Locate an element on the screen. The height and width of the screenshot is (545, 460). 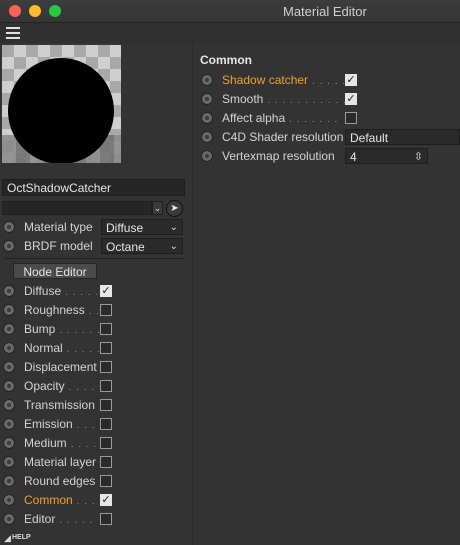
channel-radio-displacement is located at coordinates (9, 367).